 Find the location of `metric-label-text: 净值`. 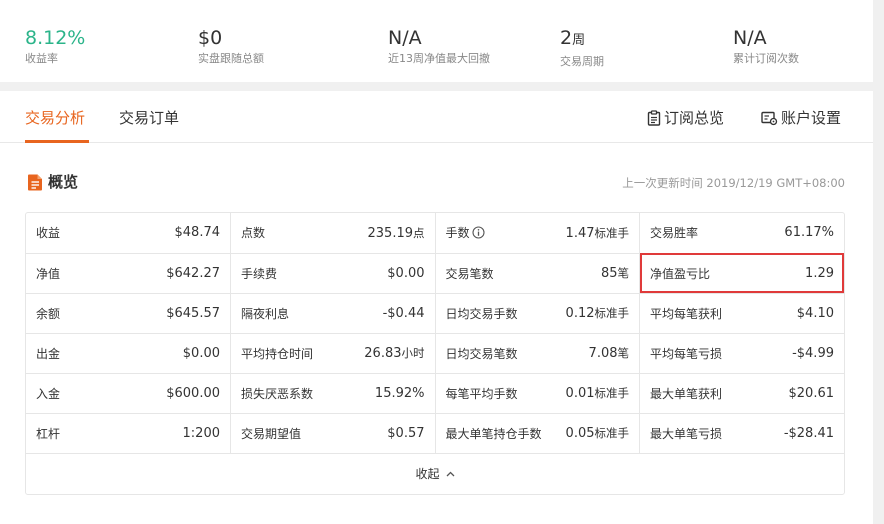

metric-label-text: 净值 is located at coordinates (48, 273).